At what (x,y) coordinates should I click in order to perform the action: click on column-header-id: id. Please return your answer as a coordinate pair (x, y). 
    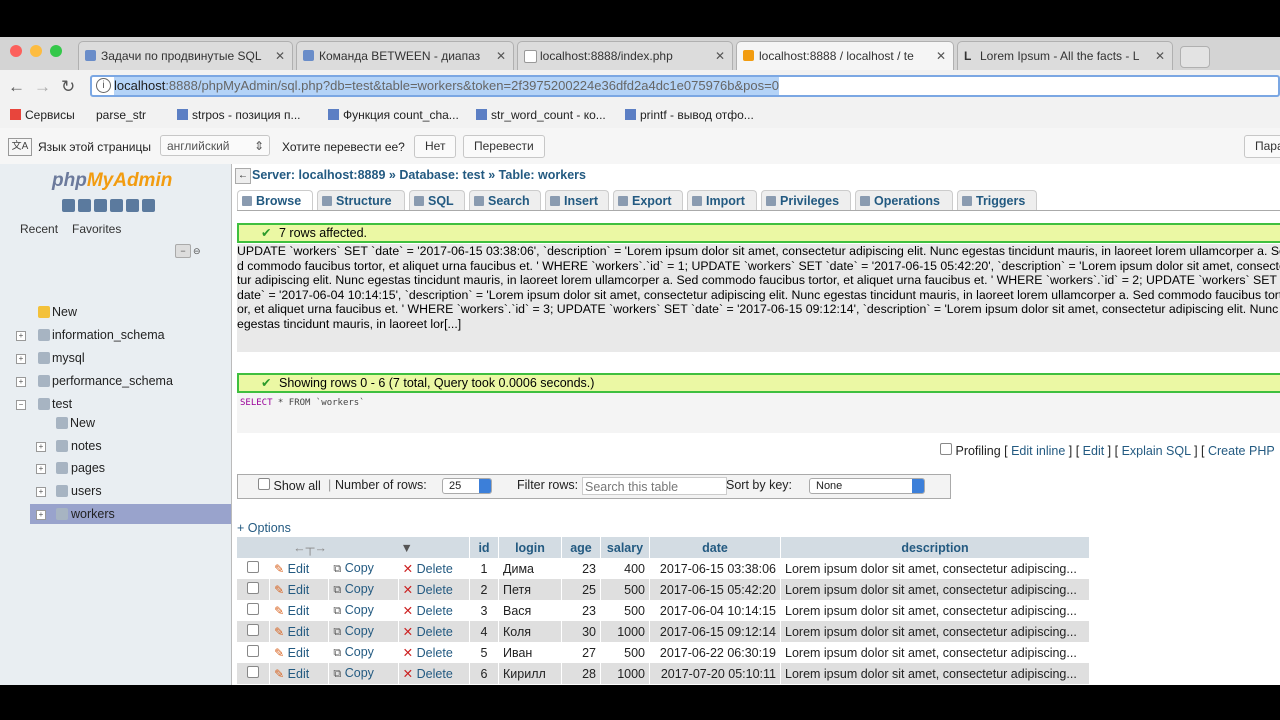
    Looking at the image, I should click on (484, 547).